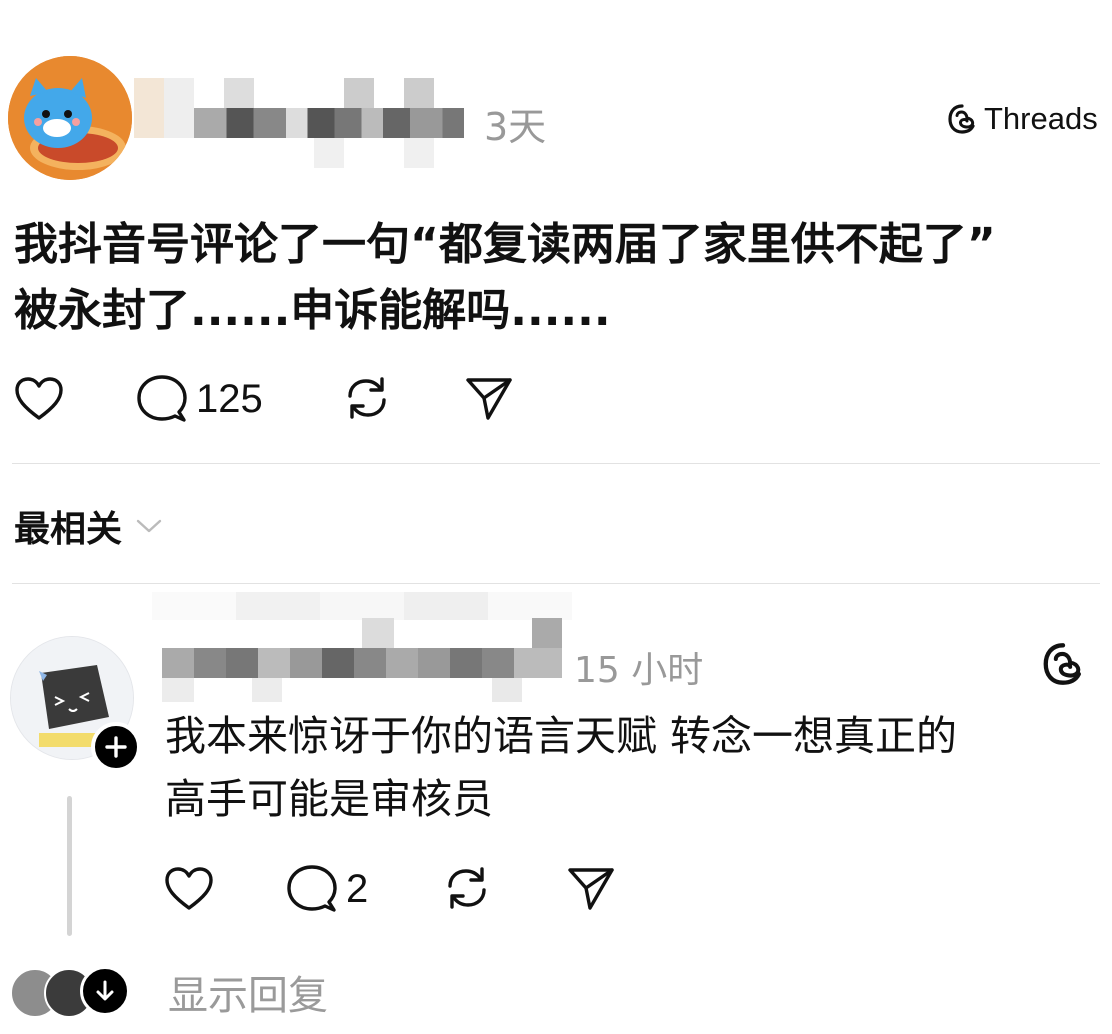 The image size is (1112, 1034). I want to click on reply-comment-button: 2, so click(327, 889).